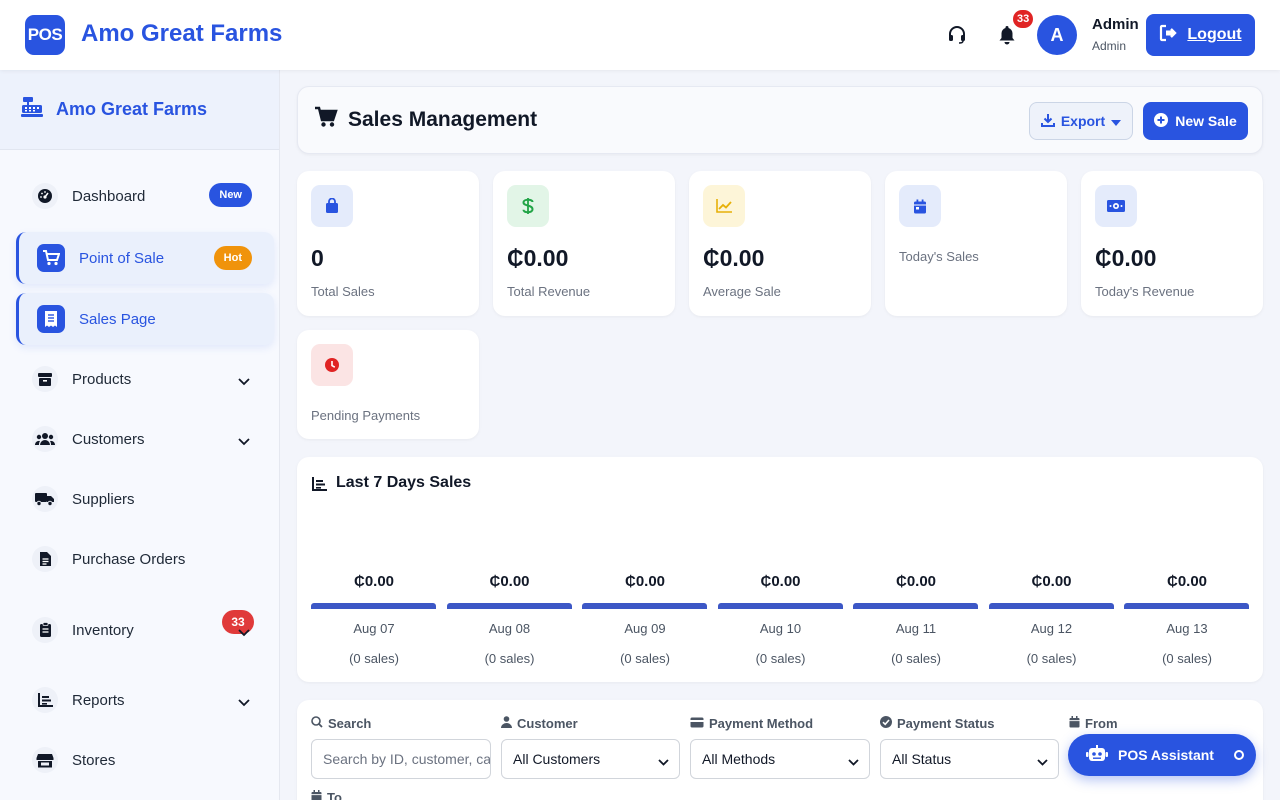 Image resolution: width=1280 pixels, height=800 pixels. Describe the element at coordinates (145, 630) in the screenshot. I see `sidebar-item-inventory: Inventory 33` at that location.